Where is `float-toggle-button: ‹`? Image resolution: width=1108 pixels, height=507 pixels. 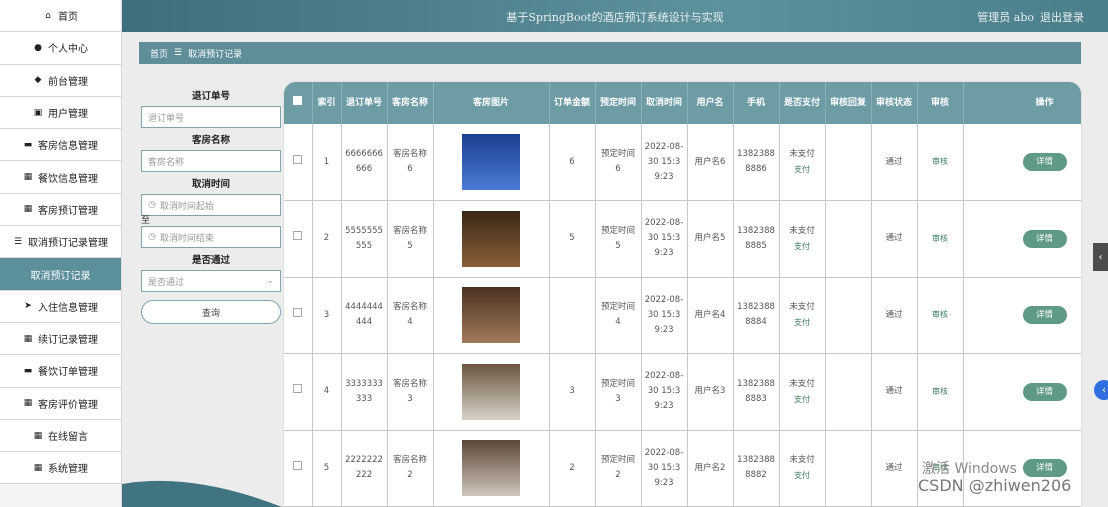 float-toggle-button: ‹ is located at coordinates (1101, 390).